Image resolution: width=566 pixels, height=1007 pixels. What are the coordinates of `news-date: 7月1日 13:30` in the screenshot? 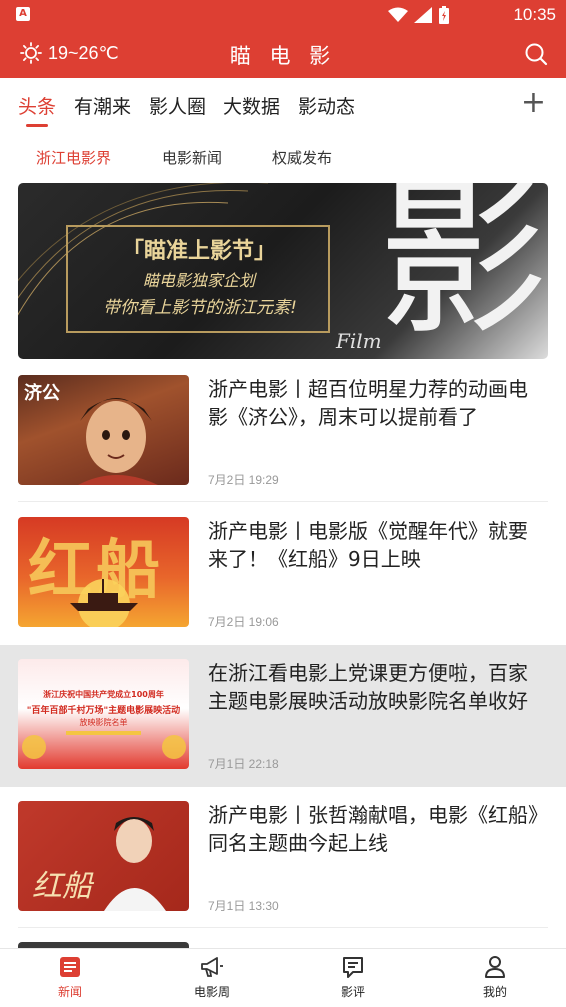 It's located at (243, 906).